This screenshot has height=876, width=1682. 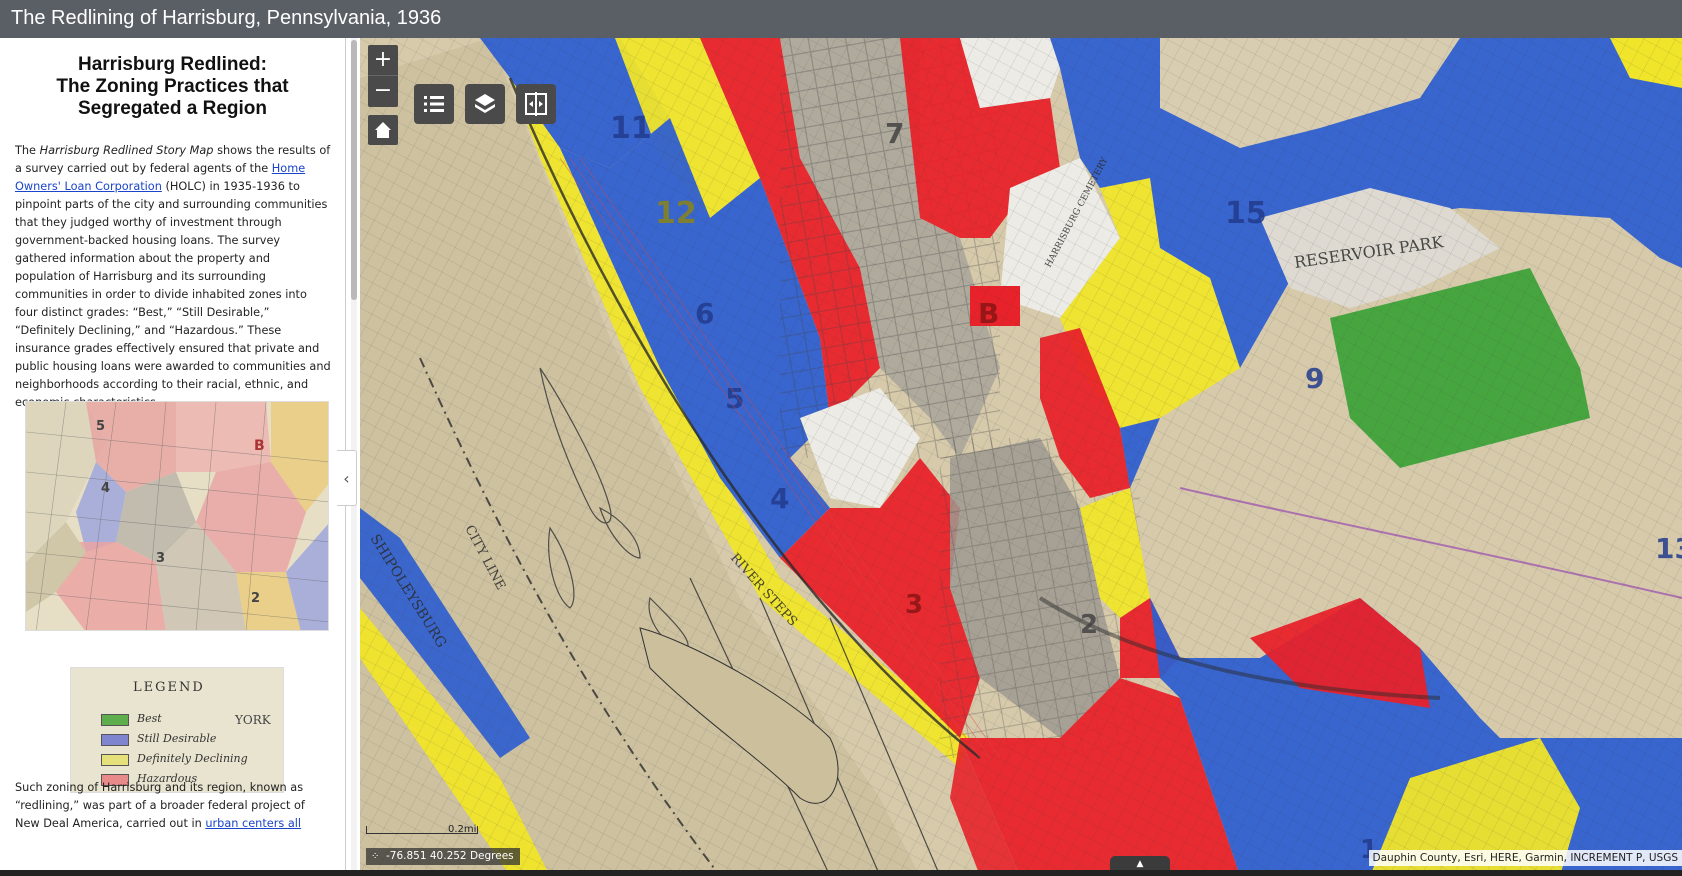 What do you see at coordinates (779, 498) in the screenshot?
I see `zone-label: 4` at bounding box center [779, 498].